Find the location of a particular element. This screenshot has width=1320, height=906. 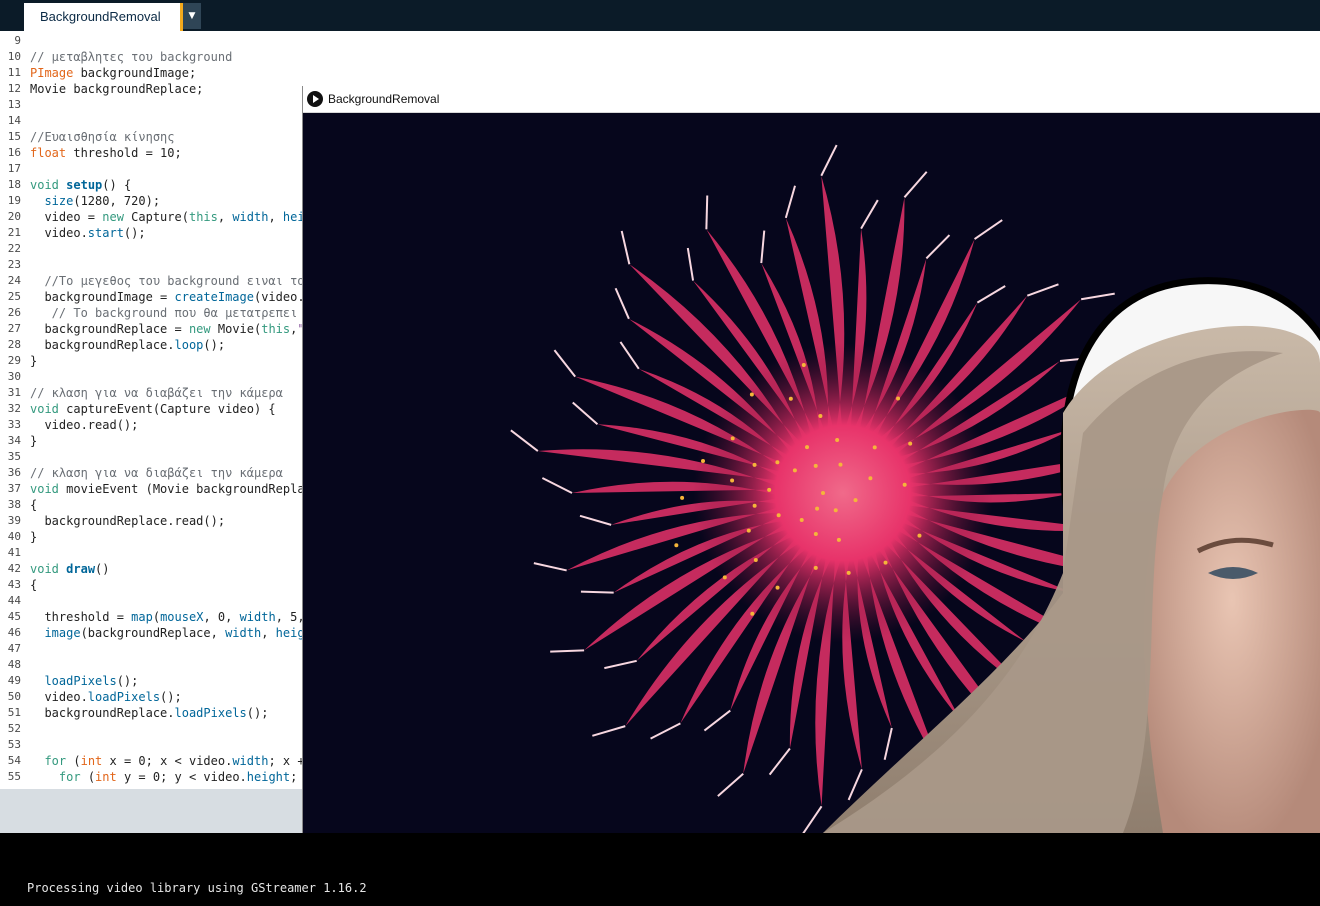

firework-spark-trail is located at coordinates (707, 212).